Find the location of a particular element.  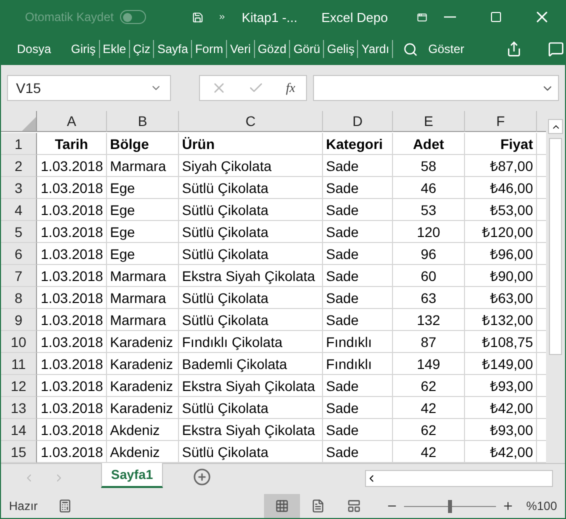

share-icon is located at coordinates (514, 49).